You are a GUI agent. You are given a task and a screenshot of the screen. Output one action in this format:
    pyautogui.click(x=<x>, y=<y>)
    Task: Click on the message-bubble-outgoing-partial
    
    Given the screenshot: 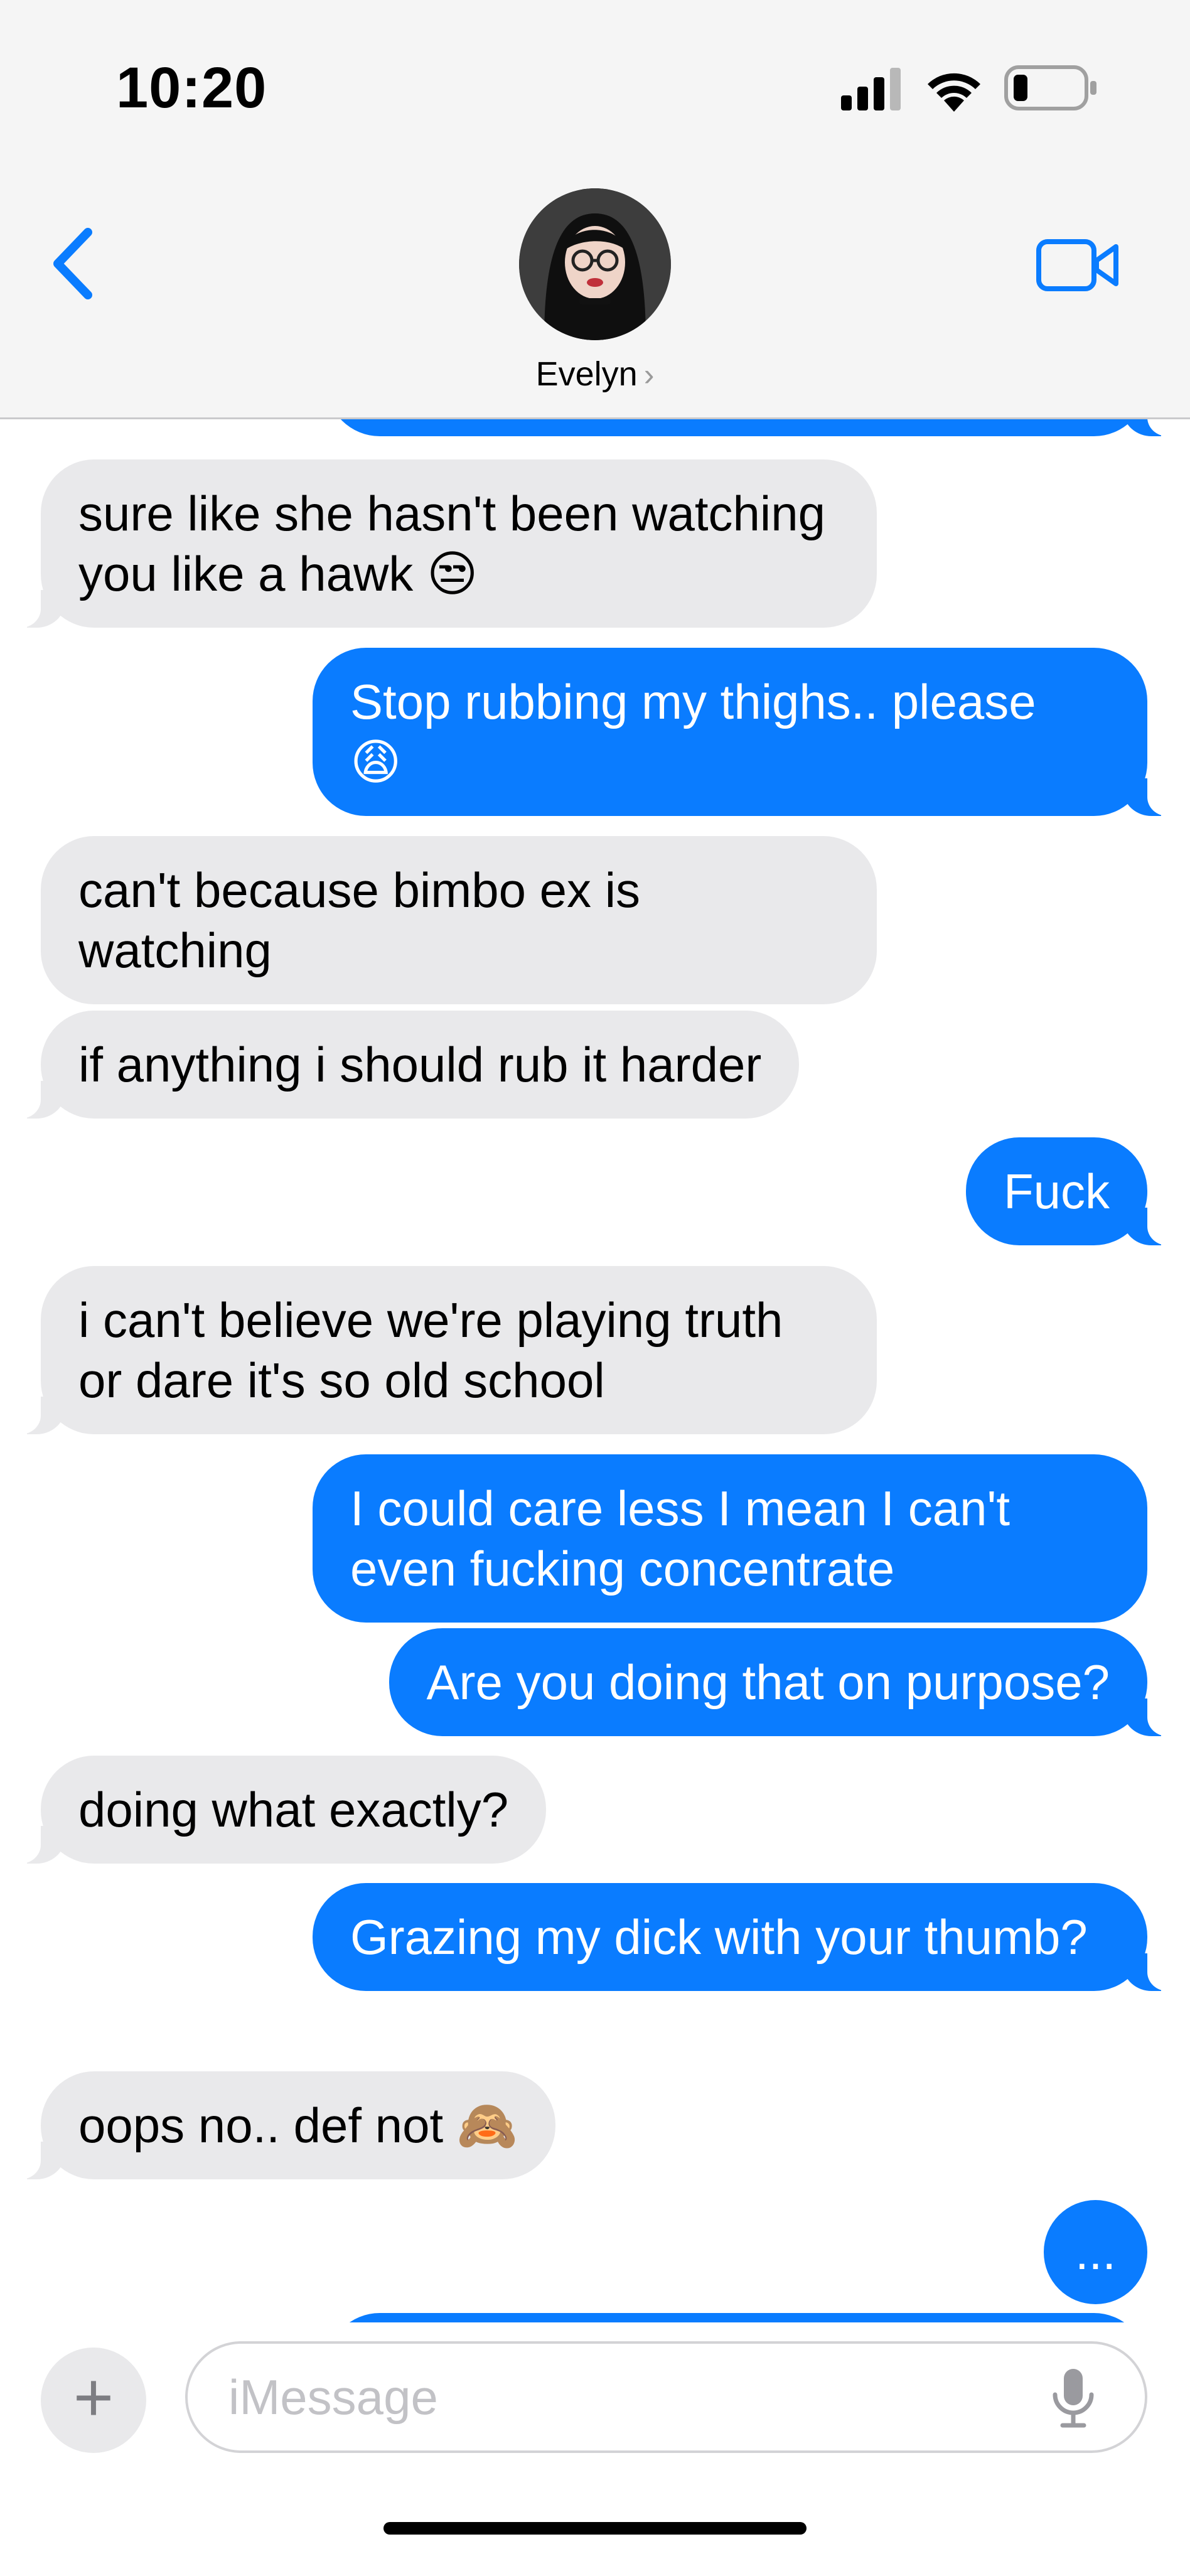 What is the action you would take?
    pyautogui.click(x=736, y=2317)
    